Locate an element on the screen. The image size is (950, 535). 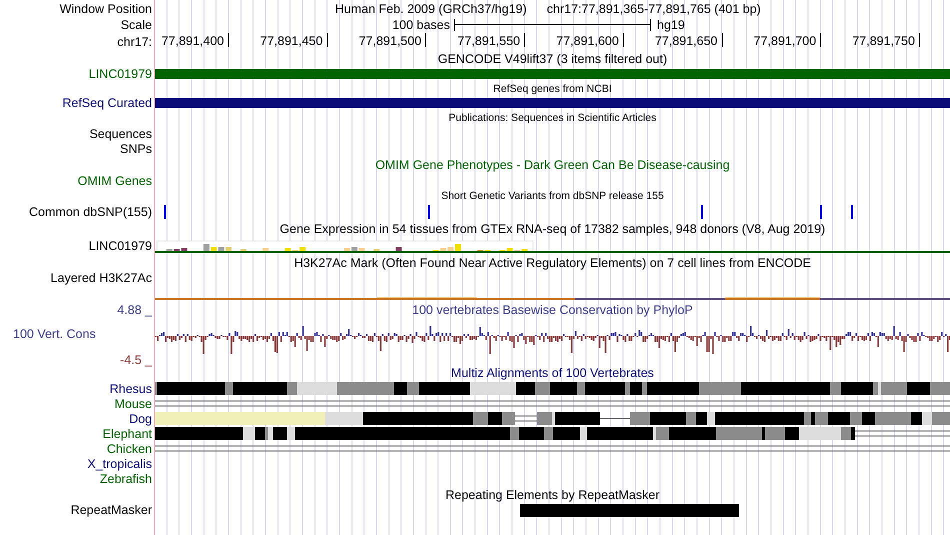
track-label: Sequences is located at coordinates (120, 133).